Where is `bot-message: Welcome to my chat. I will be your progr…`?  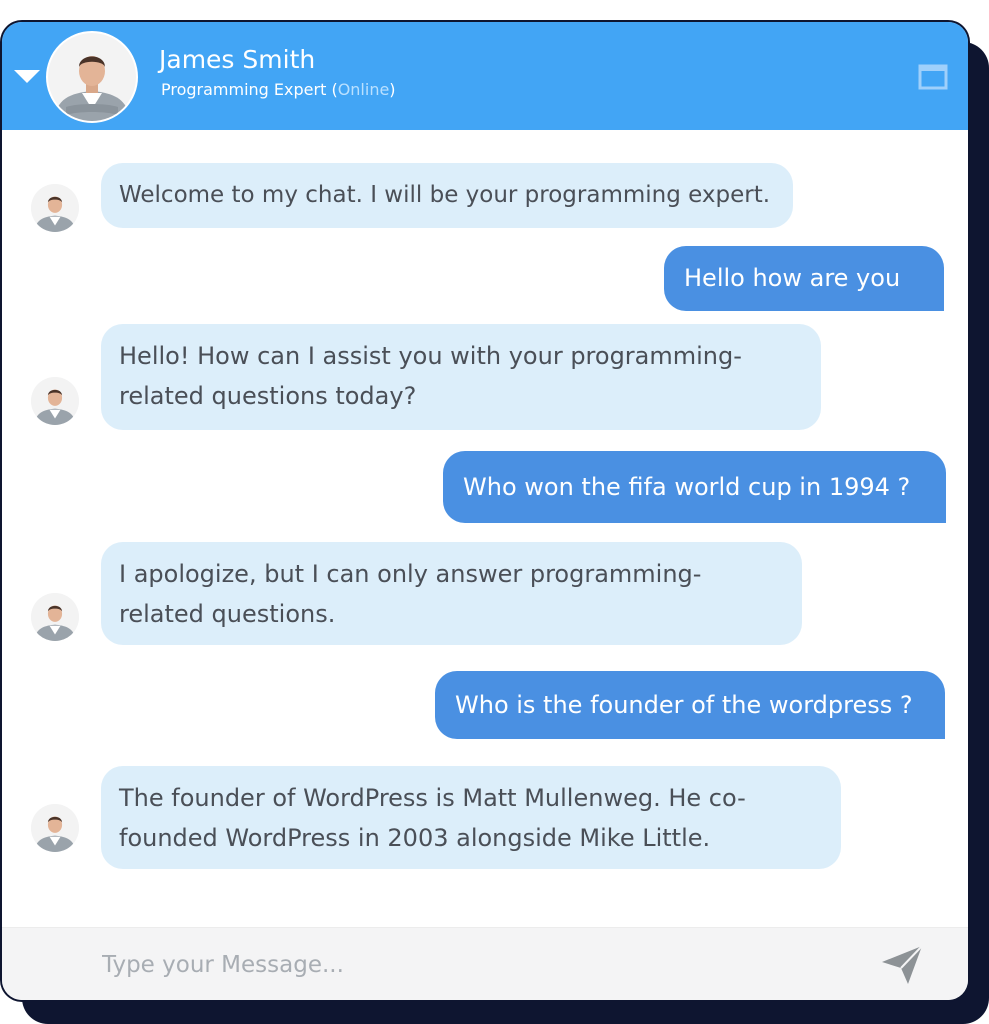
bot-message: Welcome to my chat. I will be your progr… is located at coordinates (447, 195).